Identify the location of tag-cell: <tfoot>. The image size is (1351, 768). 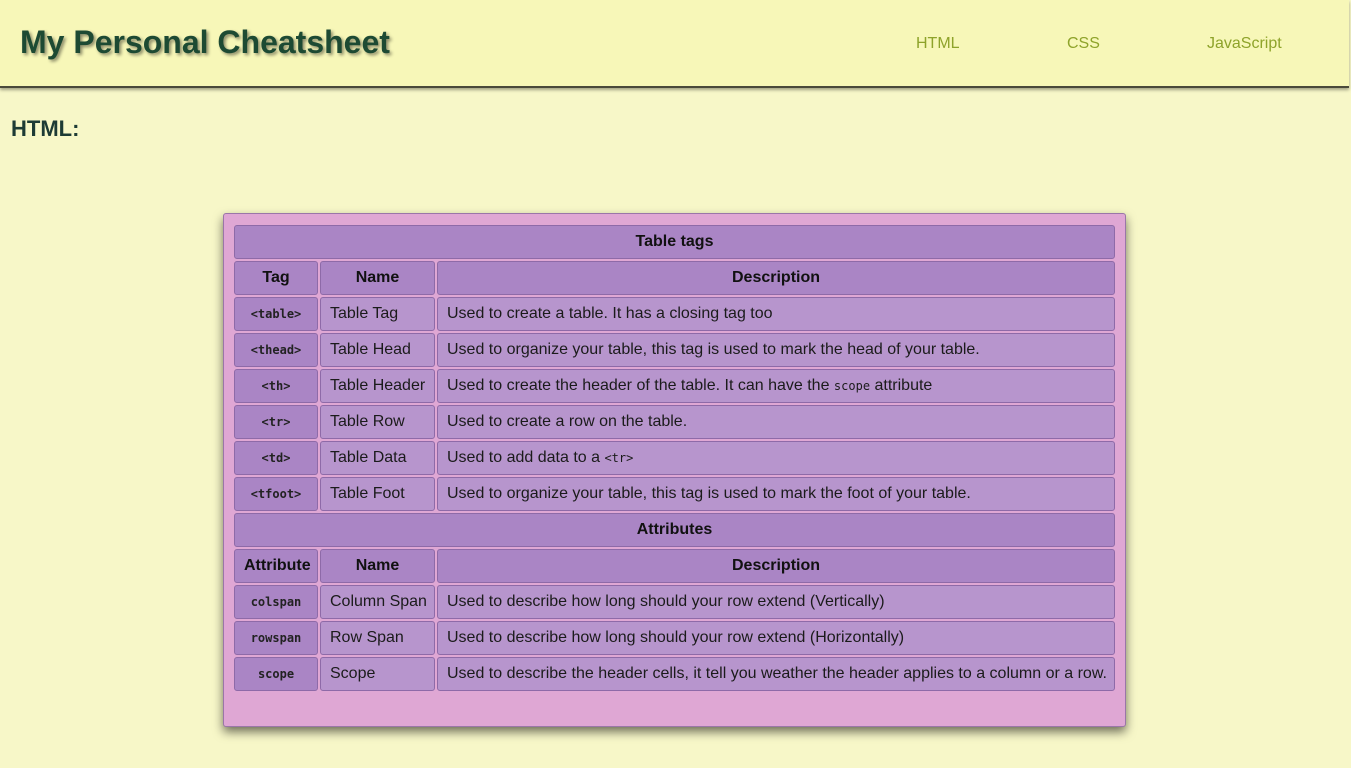
(276, 494).